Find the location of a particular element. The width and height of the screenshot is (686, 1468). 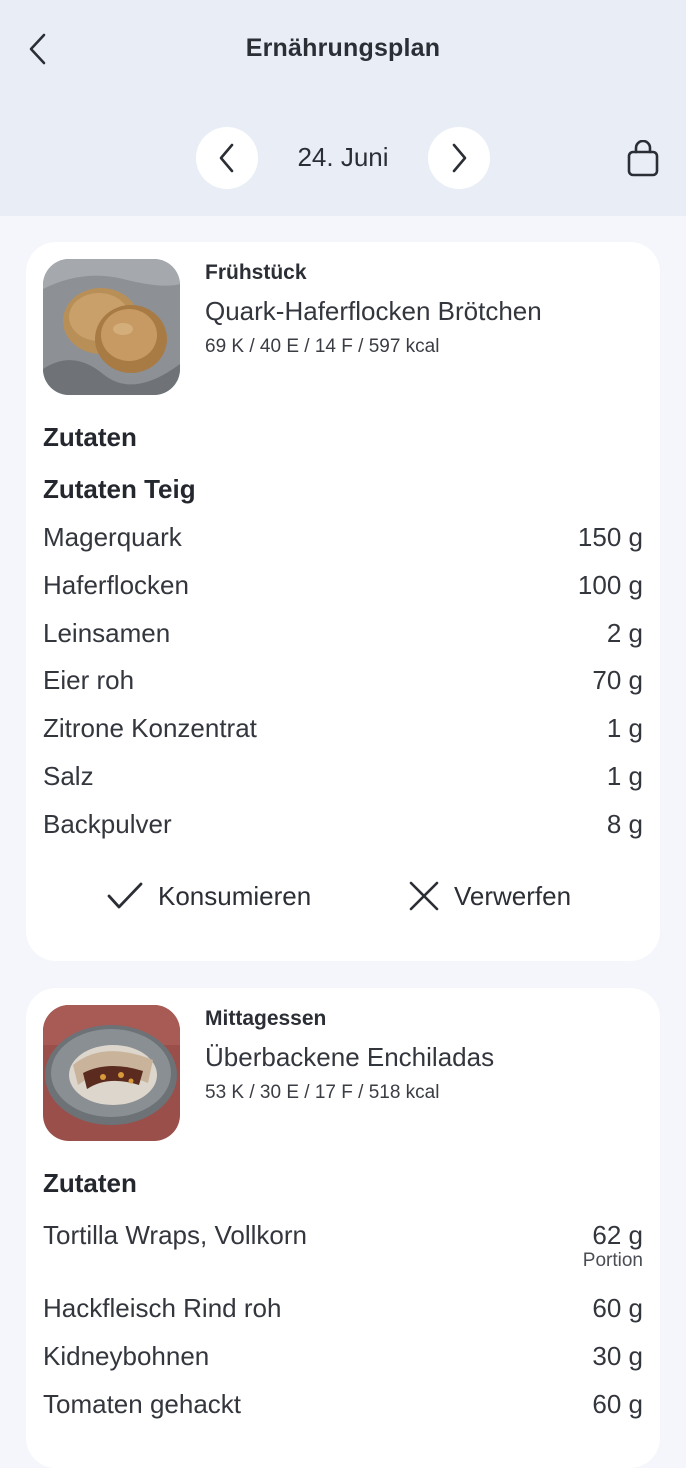

ingredient-amount: 100 g is located at coordinates (610, 585).